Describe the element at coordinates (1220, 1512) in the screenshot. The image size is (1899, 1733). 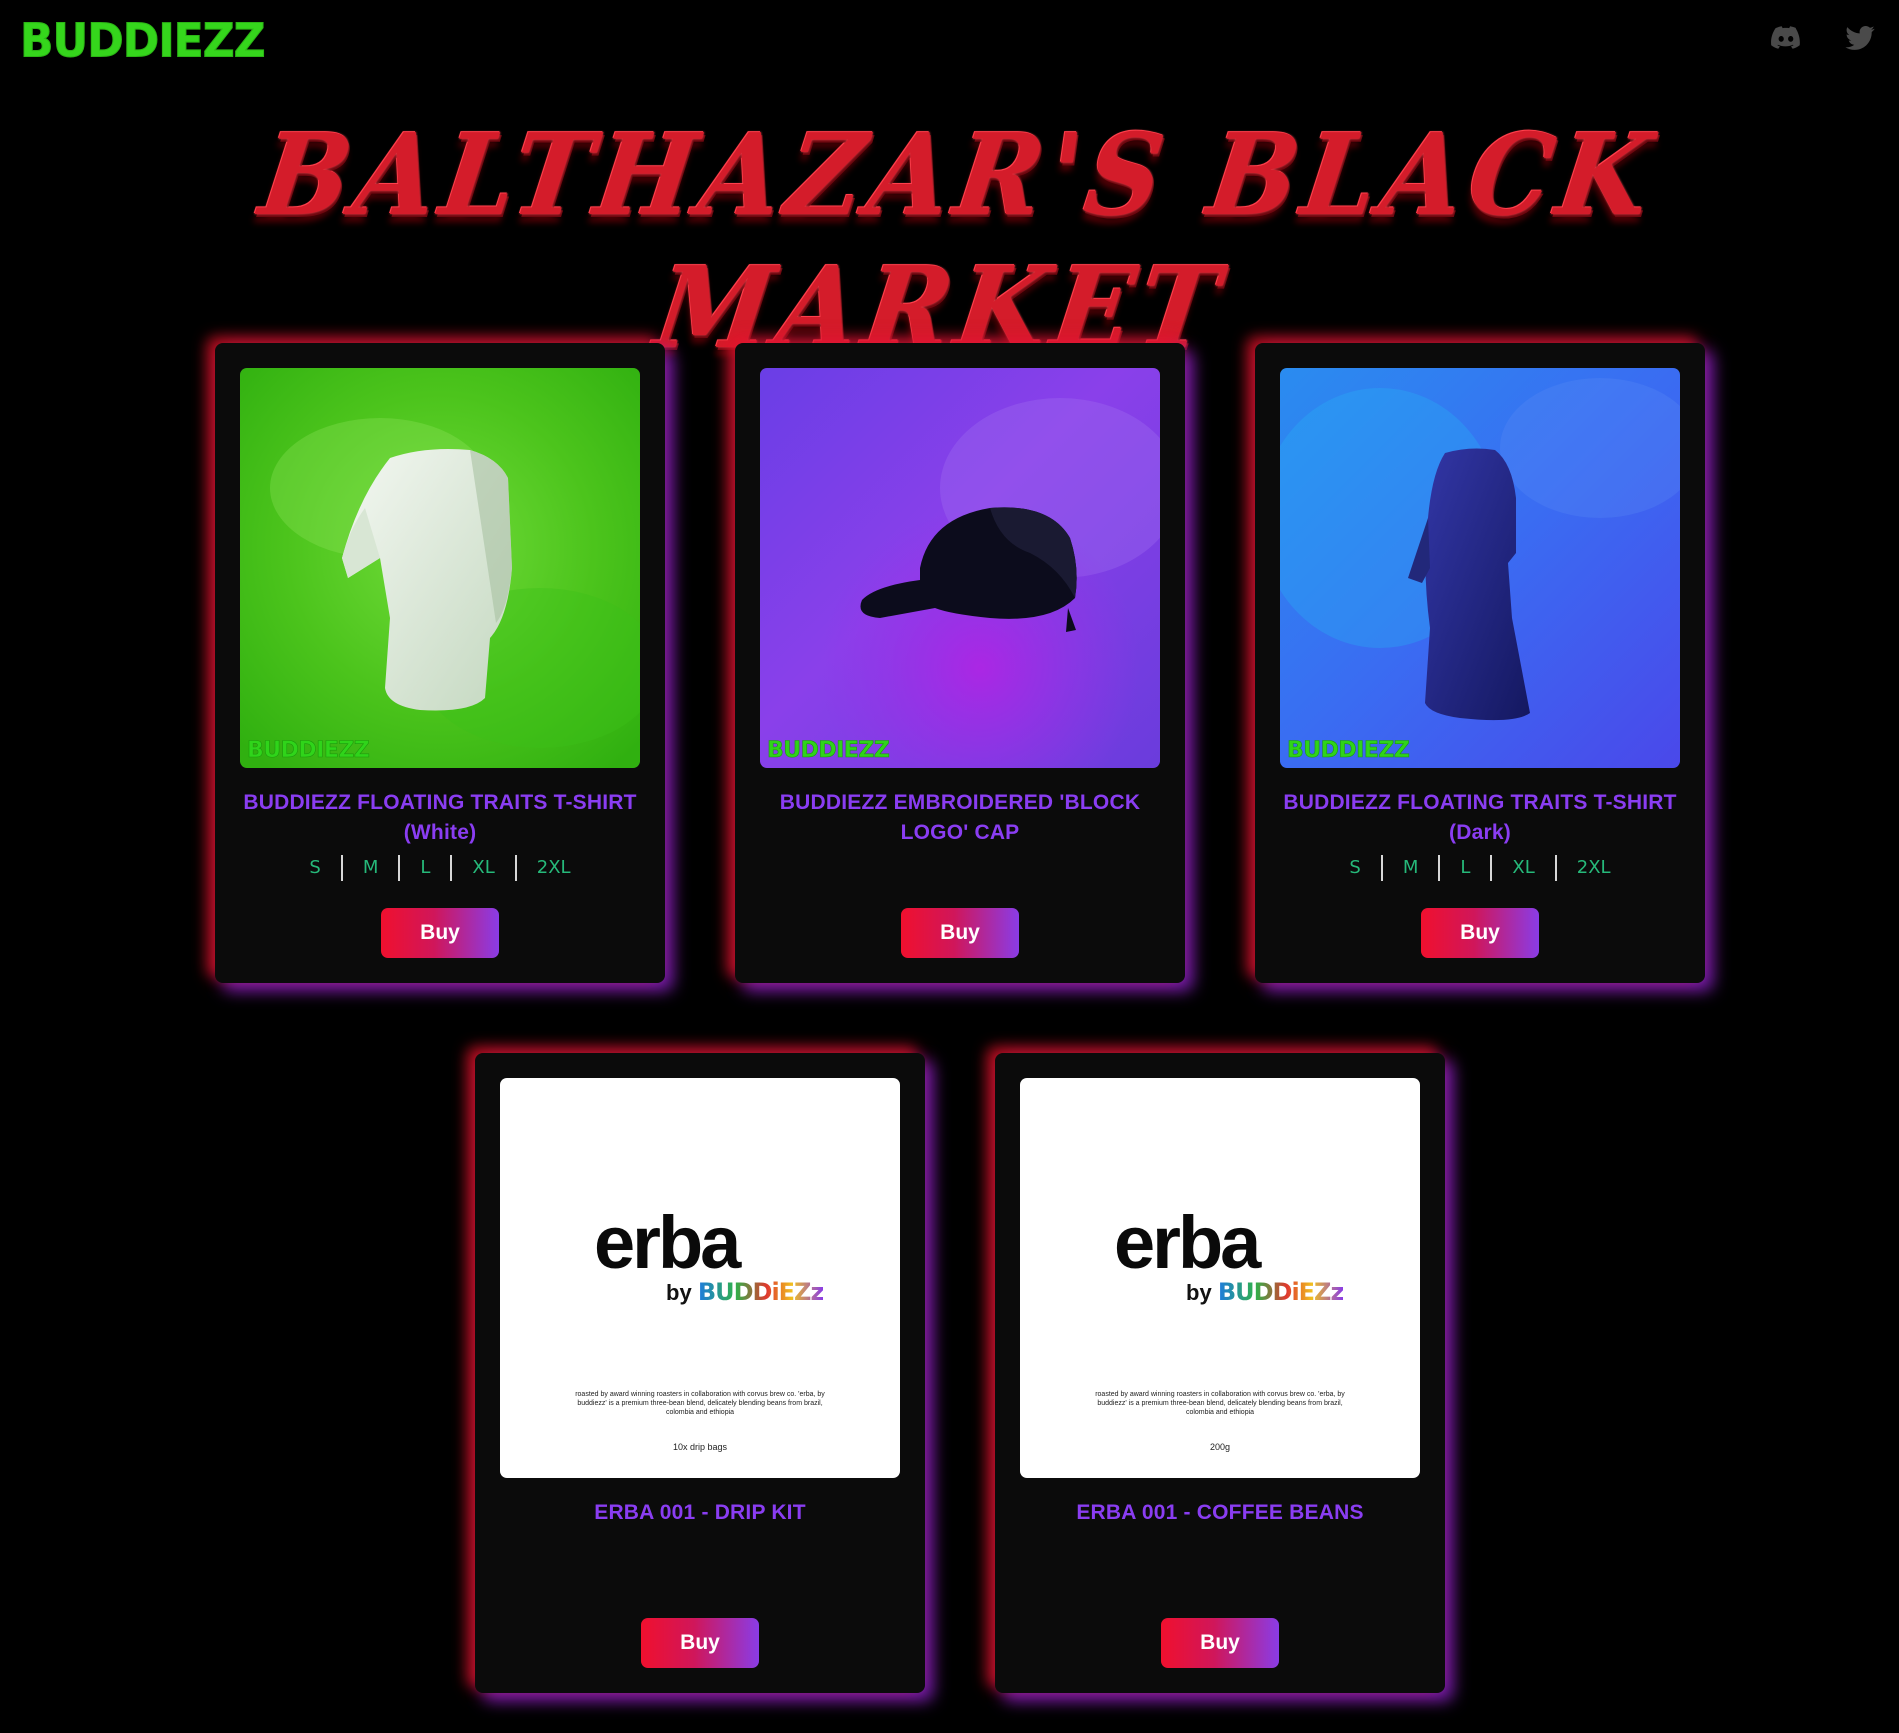
I see `product-title: ERBA 001 - COFFEE BEANS` at that location.